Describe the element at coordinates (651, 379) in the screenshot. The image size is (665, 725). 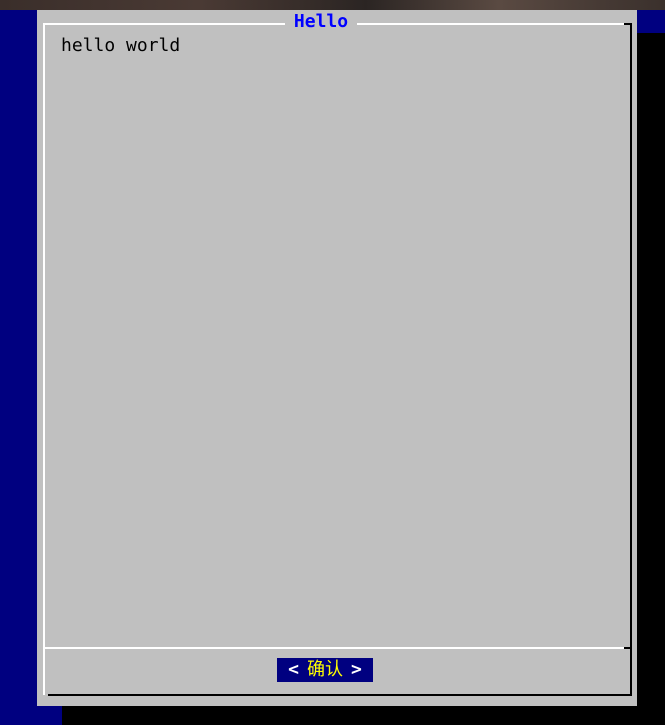
I see `dialog-shadow-right` at that location.